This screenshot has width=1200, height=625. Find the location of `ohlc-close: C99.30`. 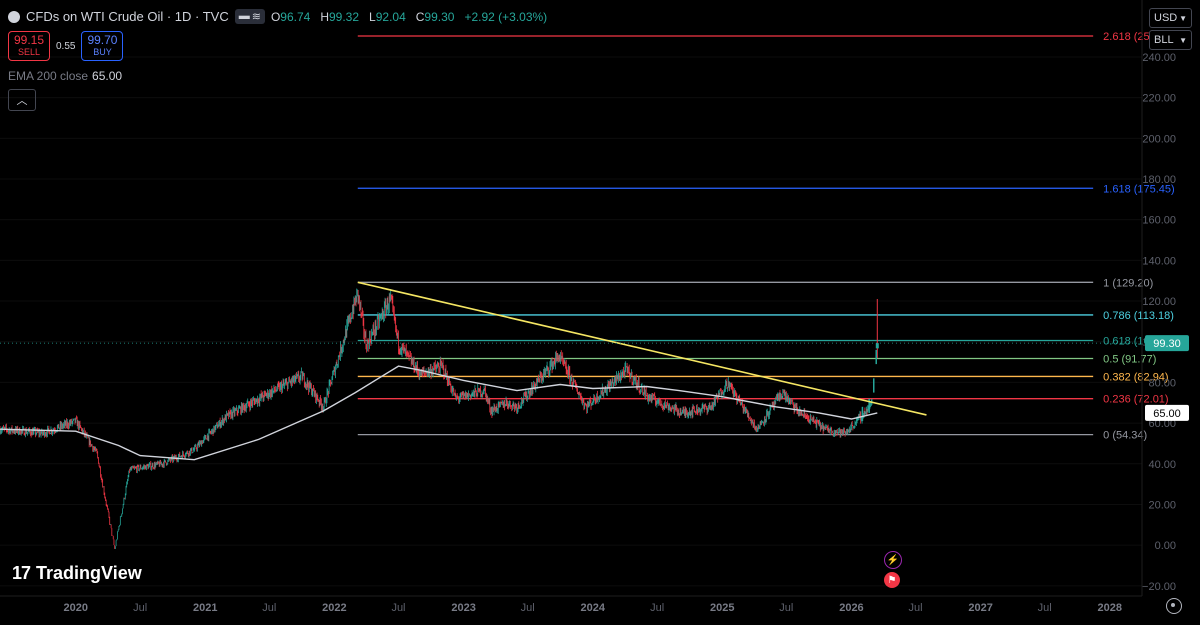

ohlc-close: C99.30 is located at coordinates (435, 16).